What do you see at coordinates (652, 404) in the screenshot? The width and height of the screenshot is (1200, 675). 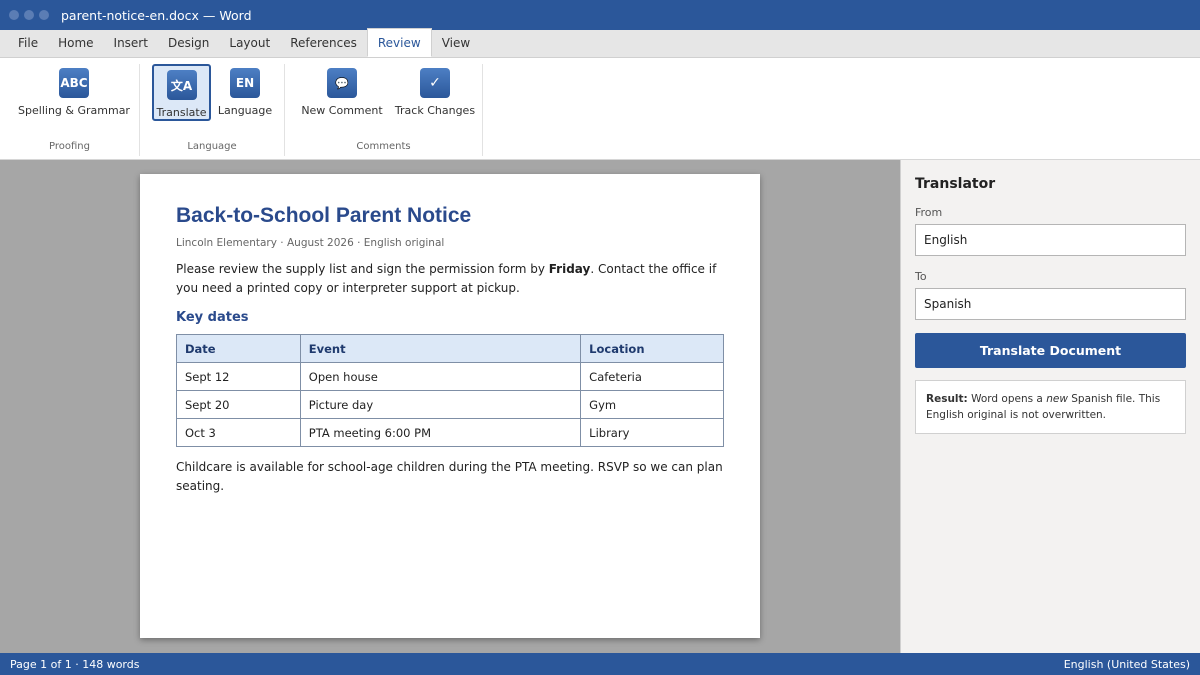 I see `table-cell: Gym` at bounding box center [652, 404].